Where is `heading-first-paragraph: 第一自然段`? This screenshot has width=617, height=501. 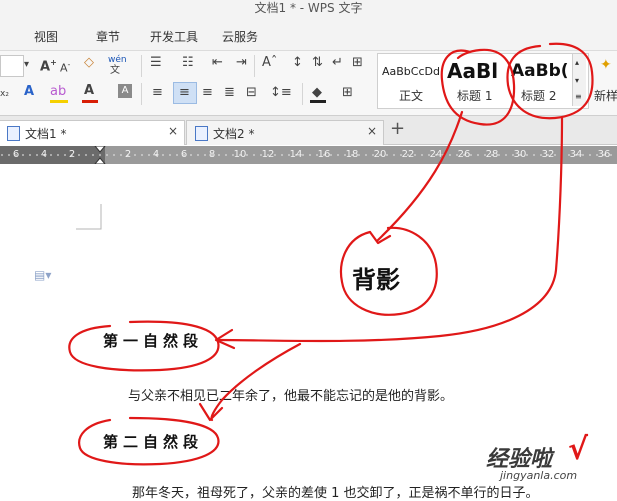 heading-first-paragraph: 第一自然段 is located at coordinates (153, 341).